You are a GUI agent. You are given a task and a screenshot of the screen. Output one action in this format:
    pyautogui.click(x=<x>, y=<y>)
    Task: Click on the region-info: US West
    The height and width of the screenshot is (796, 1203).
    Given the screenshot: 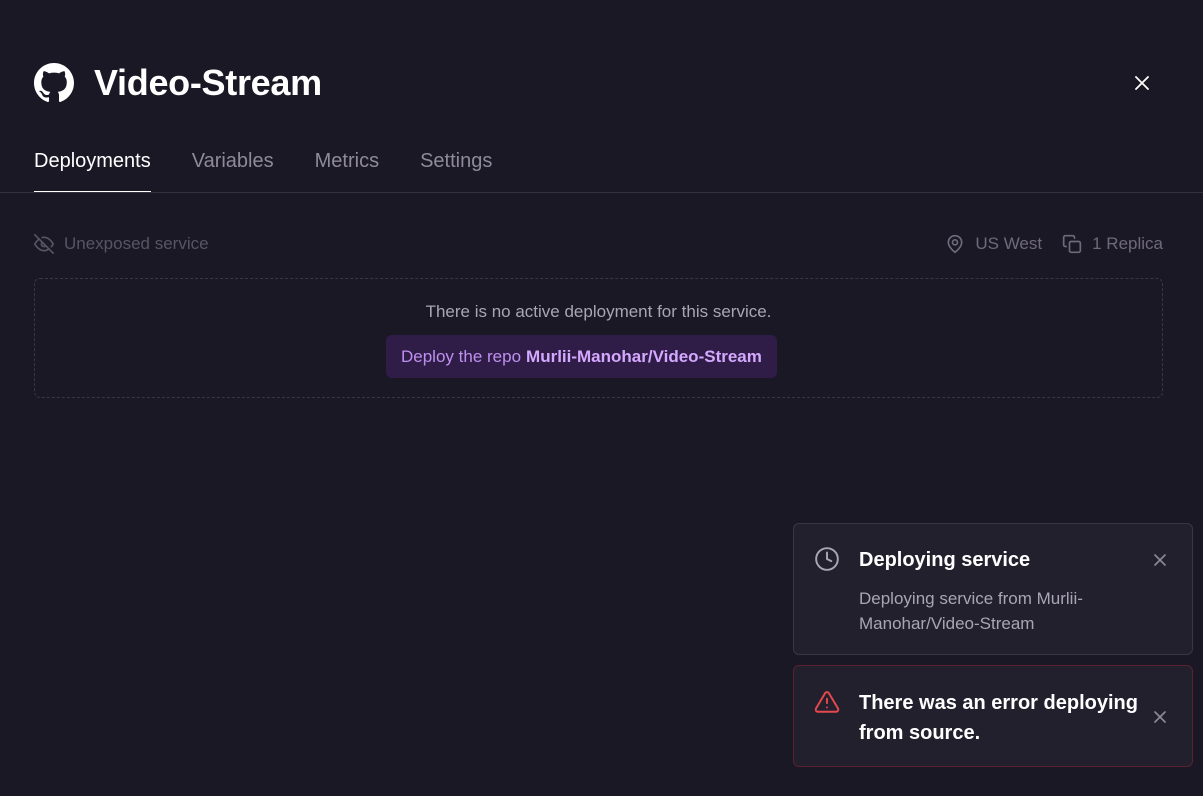 What is the action you would take?
    pyautogui.click(x=993, y=244)
    